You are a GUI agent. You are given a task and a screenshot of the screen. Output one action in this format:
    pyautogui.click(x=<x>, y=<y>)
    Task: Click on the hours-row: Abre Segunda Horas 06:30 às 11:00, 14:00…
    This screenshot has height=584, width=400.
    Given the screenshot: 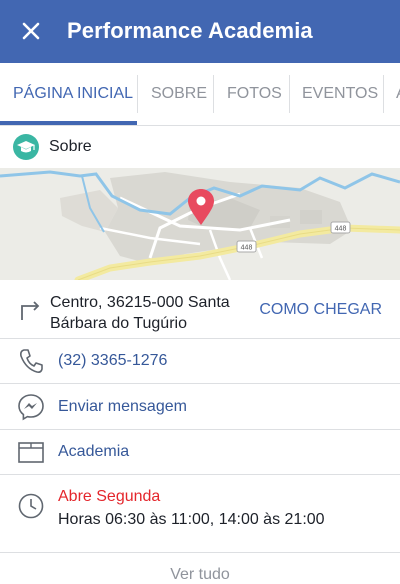 What is the action you would take?
    pyautogui.click(x=200, y=514)
    